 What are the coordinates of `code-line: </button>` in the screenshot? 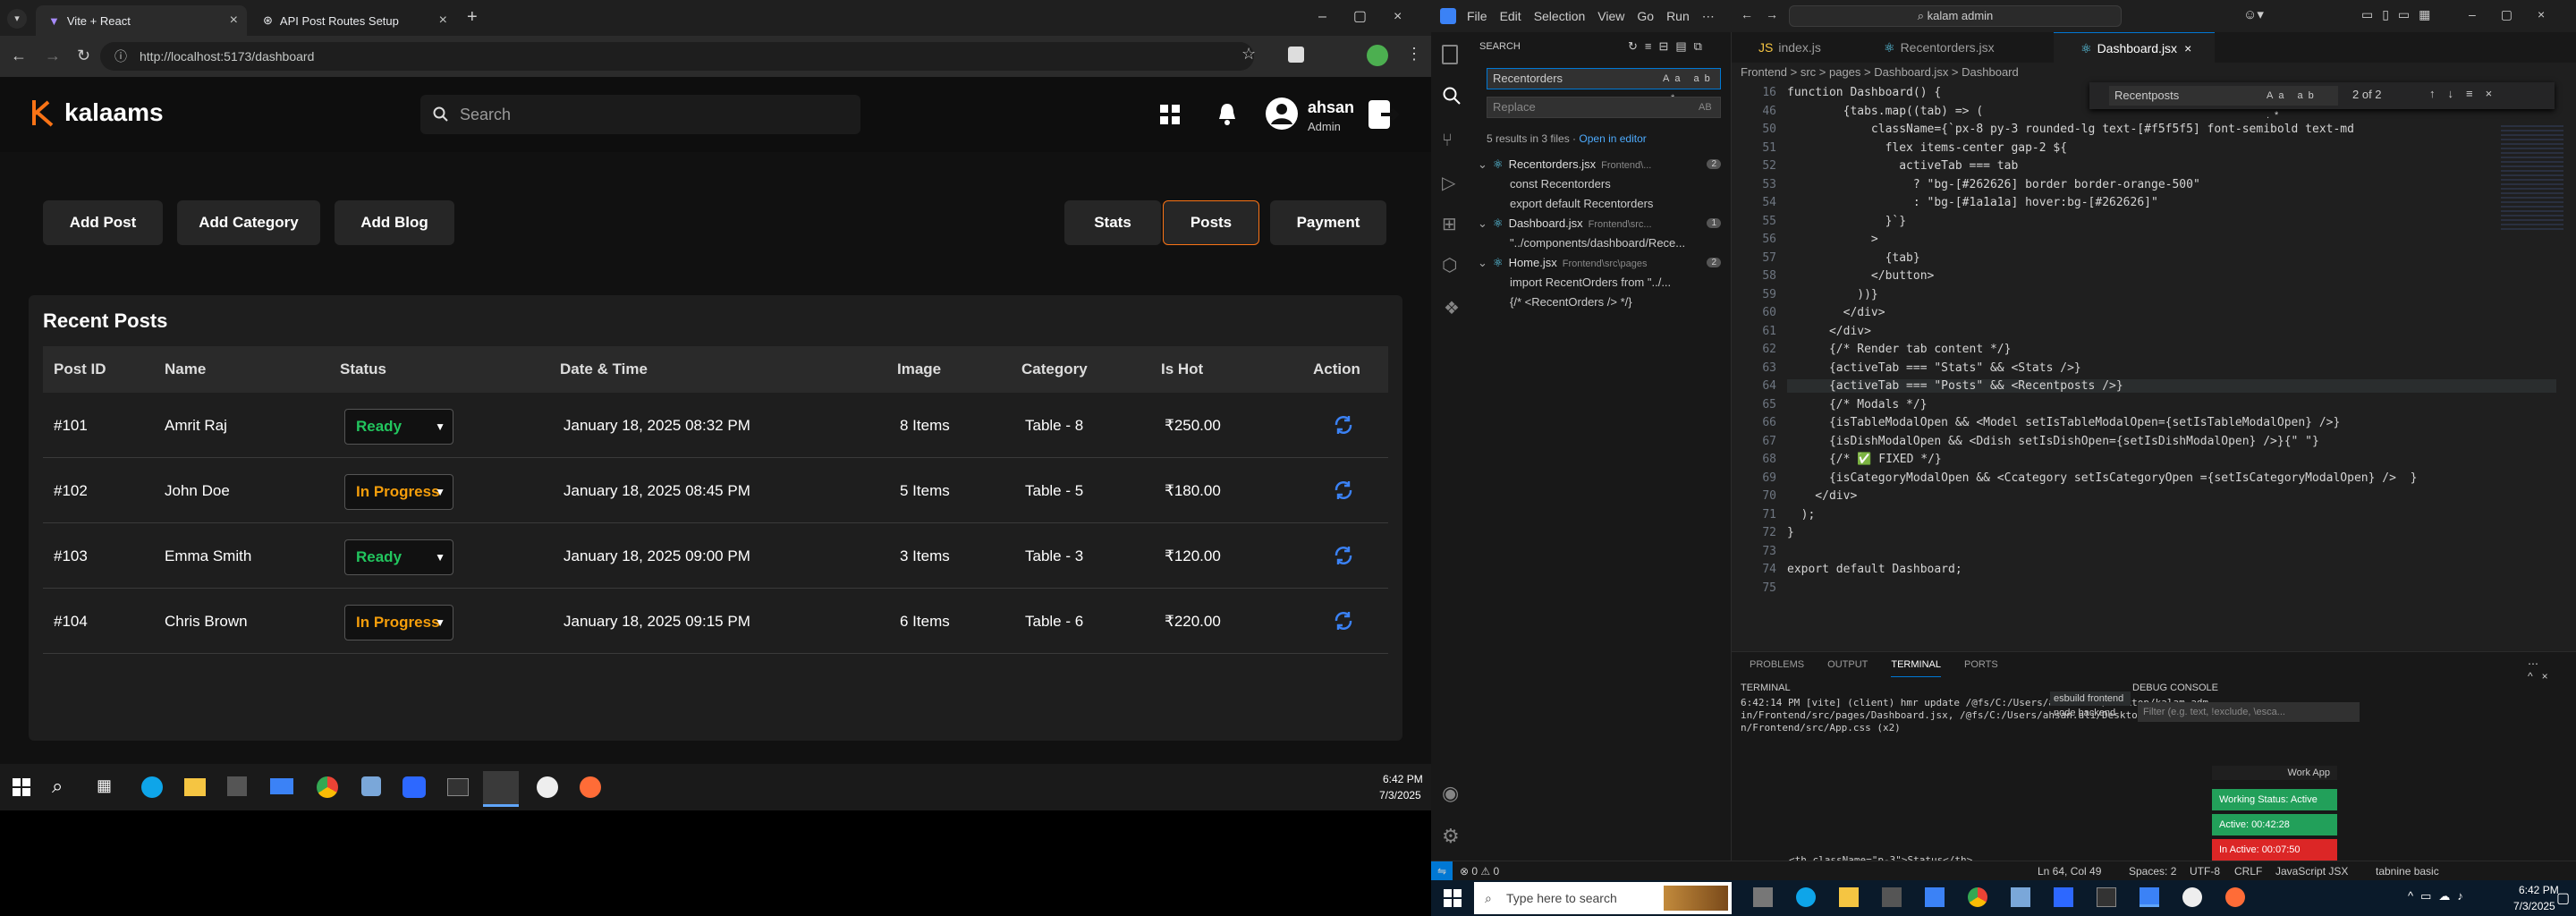 It's located at (1860, 276).